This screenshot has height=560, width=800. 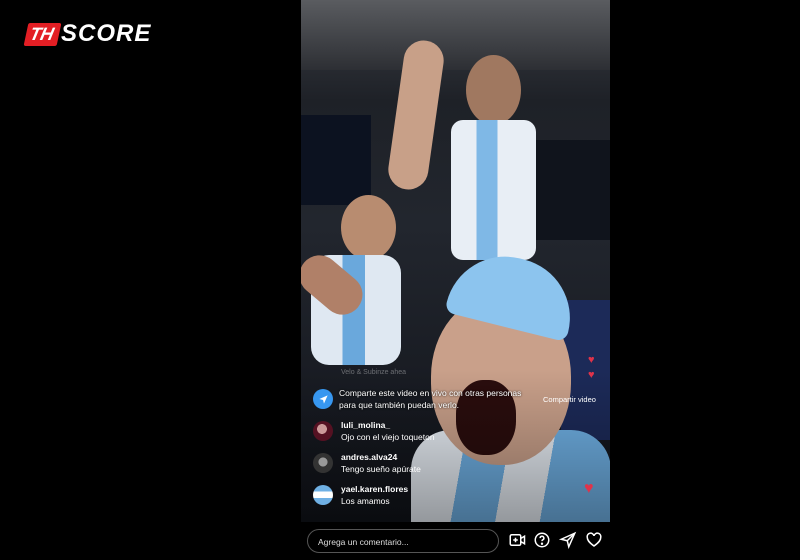 What do you see at coordinates (594, 540) in the screenshot?
I see `heart-icon` at bounding box center [594, 540].